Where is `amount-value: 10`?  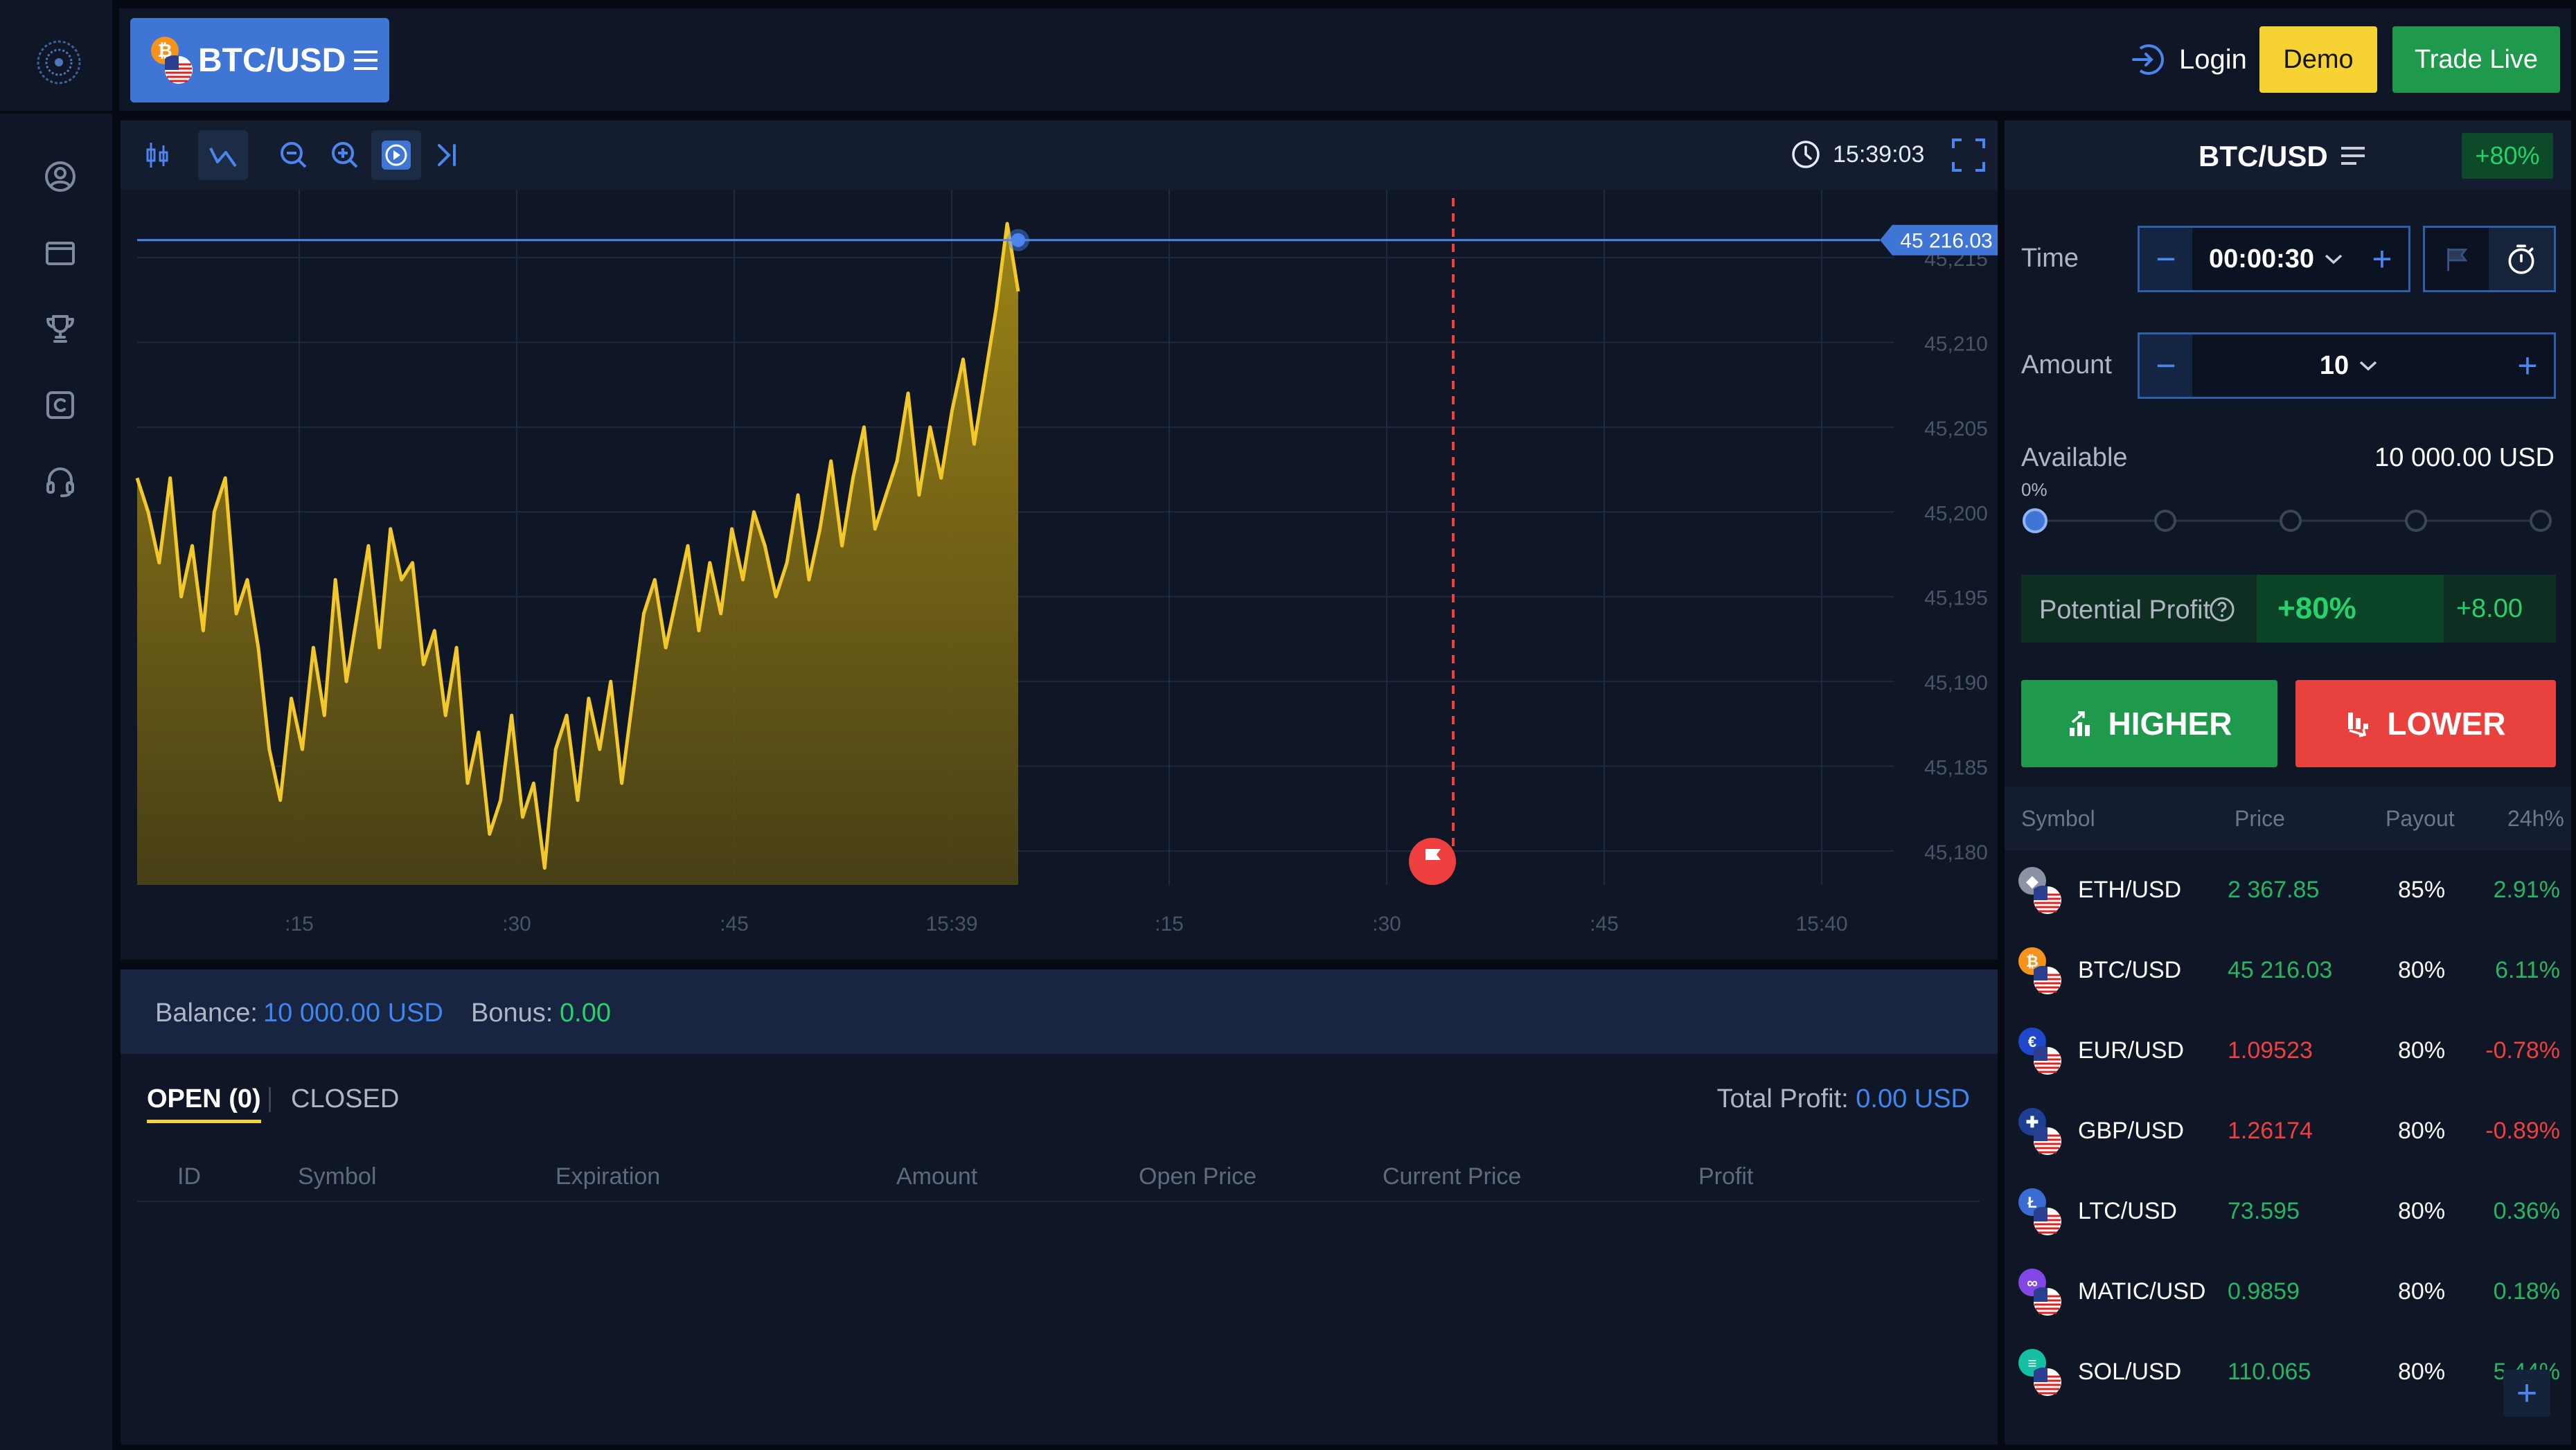
amount-value: 10 is located at coordinates (2348, 365).